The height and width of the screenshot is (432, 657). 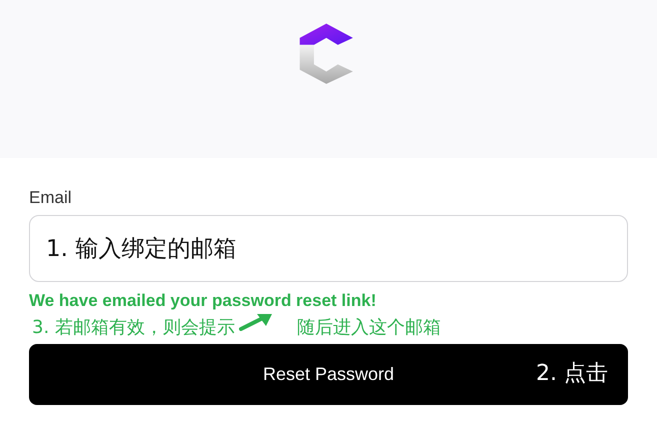 What do you see at coordinates (50, 198) in the screenshot?
I see `field-label: Email` at bounding box center [50, 198].